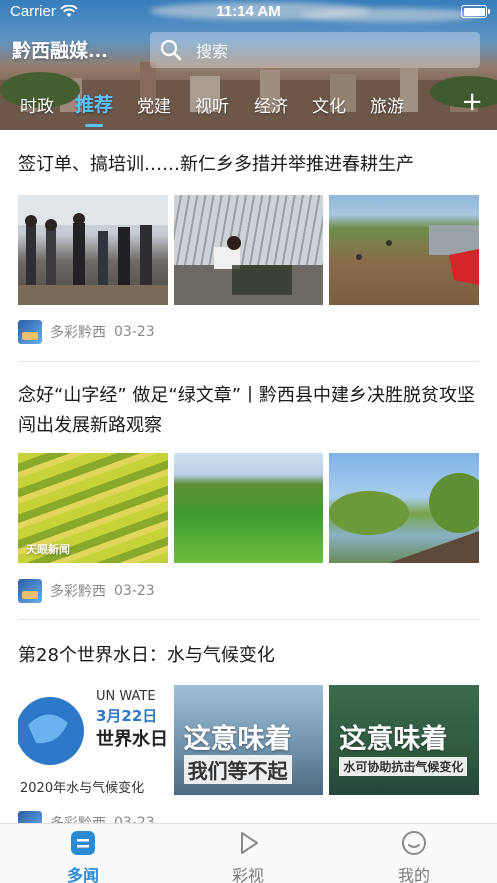 This screenshot has width=497, height=883. What do you see at coordinates (472, 102) in the screenshot?
I see `add-tab-button: +` at bounding box center [472, 102].